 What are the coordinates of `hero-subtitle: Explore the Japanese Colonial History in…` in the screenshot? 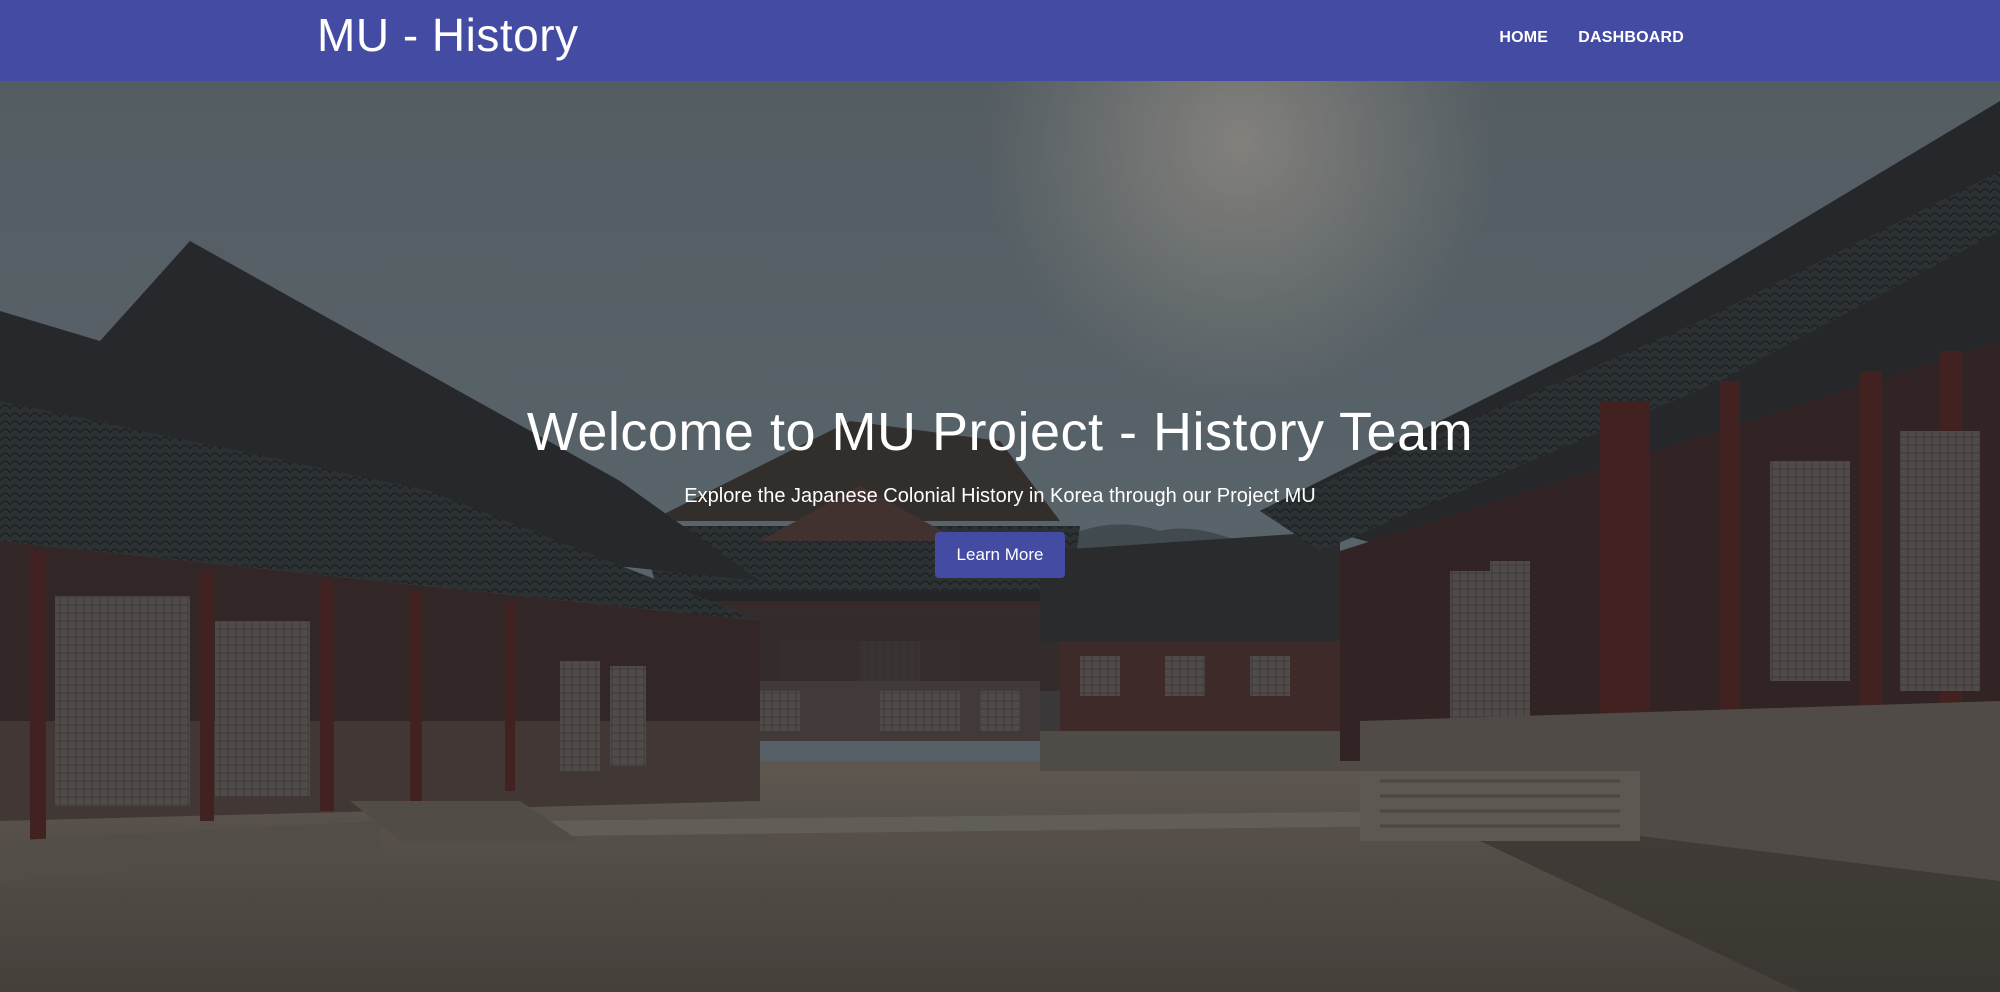 It's located at (1000, 496).